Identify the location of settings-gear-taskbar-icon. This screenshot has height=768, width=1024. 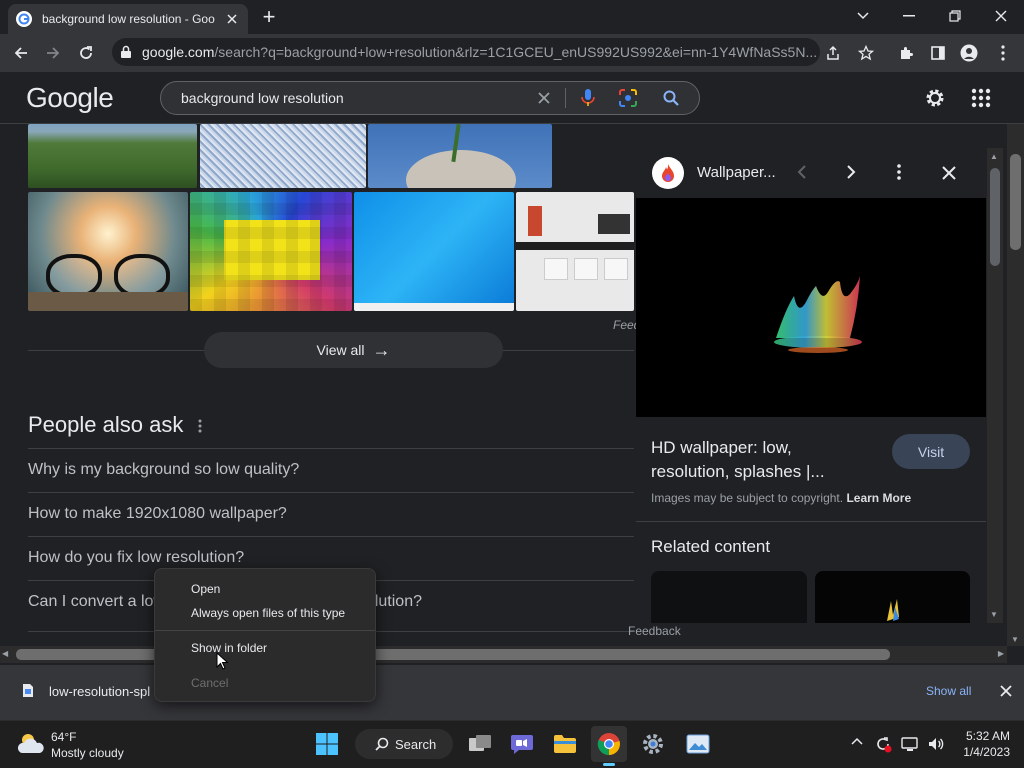
(653, 744).